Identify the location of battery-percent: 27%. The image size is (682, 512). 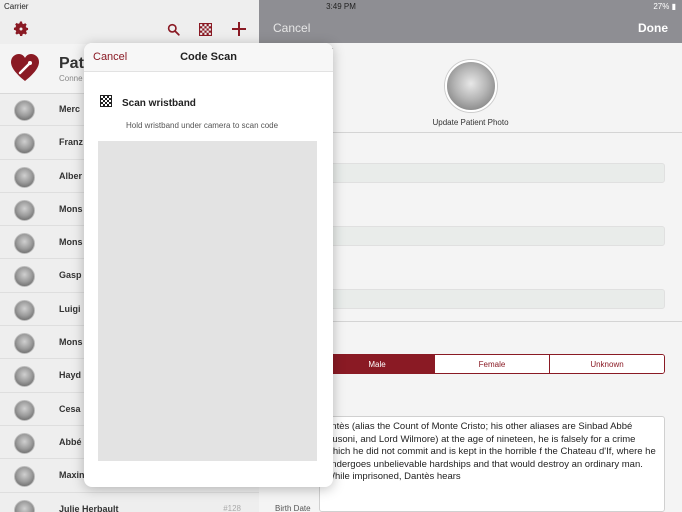
(661, 6).